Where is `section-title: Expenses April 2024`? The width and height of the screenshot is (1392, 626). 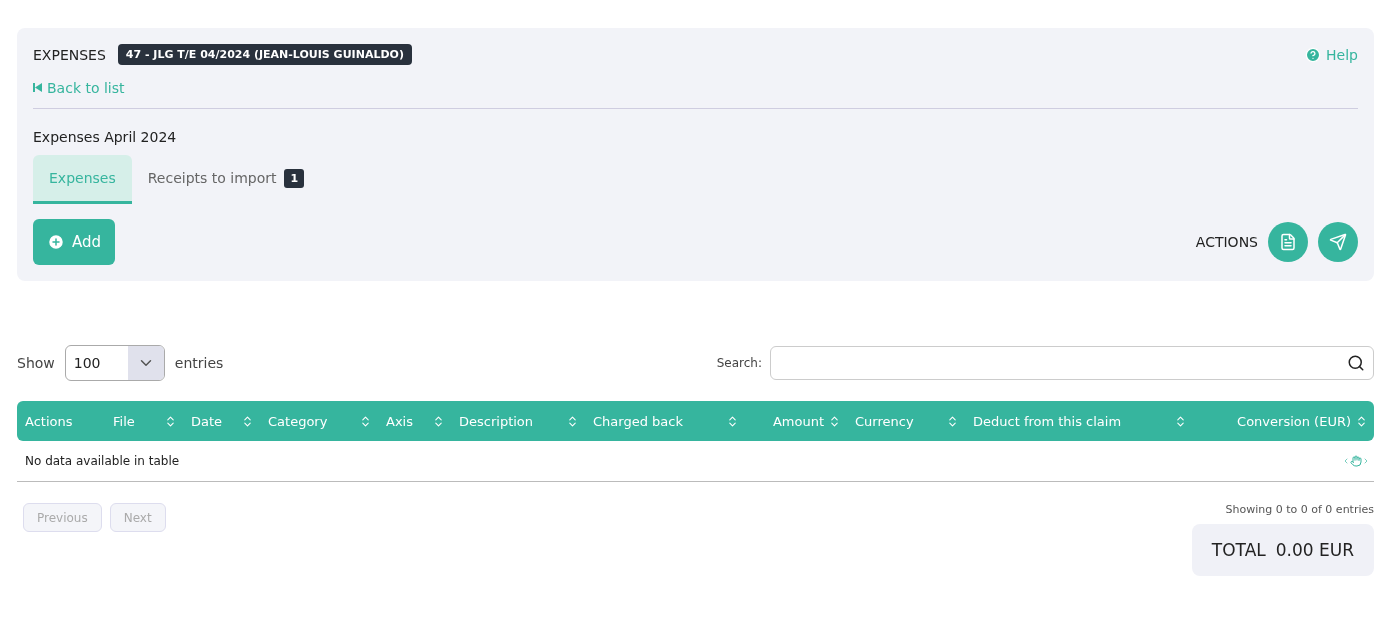 section-title: Expenses April 2024 is located at coordinates (105, 137).